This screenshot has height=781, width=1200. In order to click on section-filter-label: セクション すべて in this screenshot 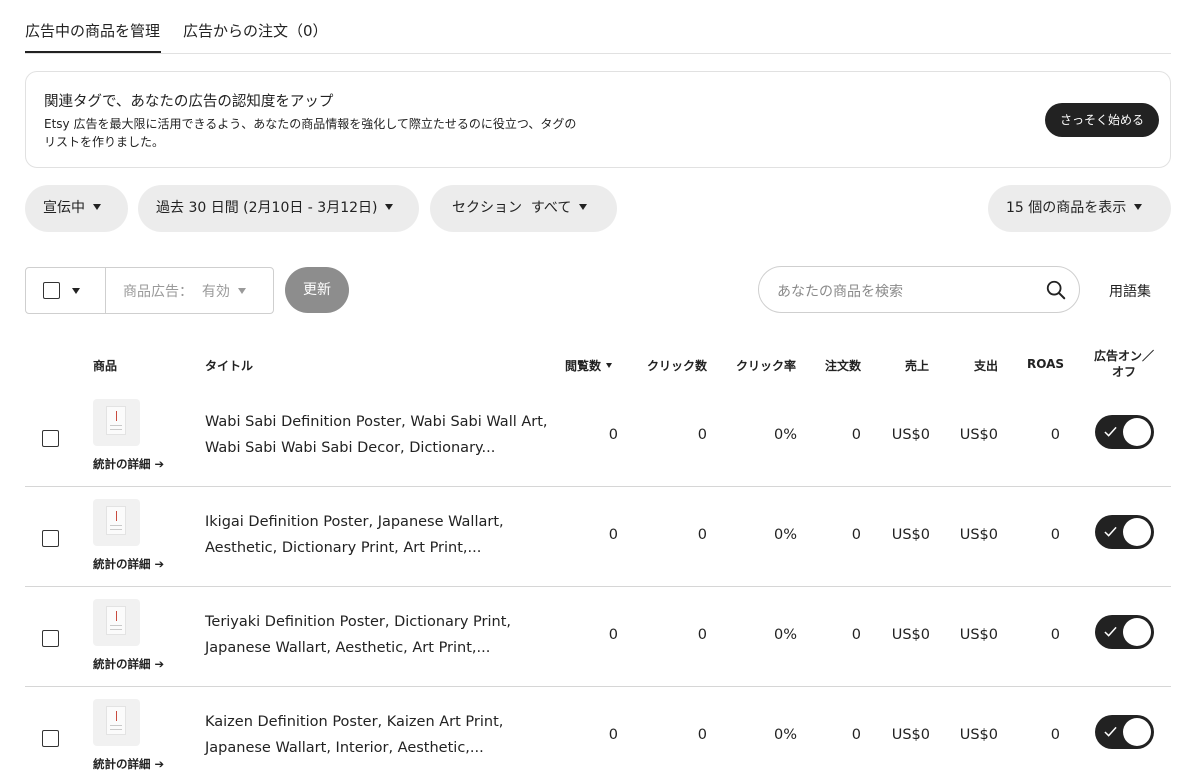, I will do `click(512, 208)`.